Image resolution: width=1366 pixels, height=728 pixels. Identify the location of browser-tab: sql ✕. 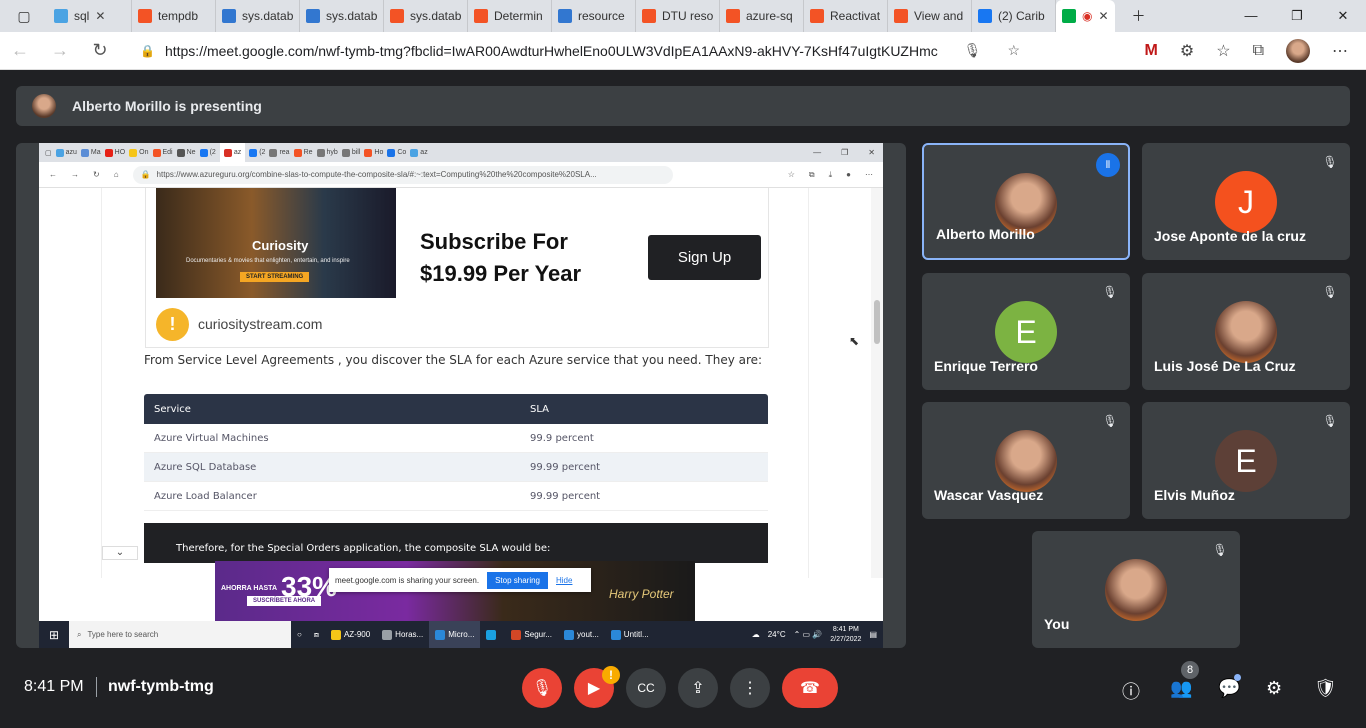
(90, 16).